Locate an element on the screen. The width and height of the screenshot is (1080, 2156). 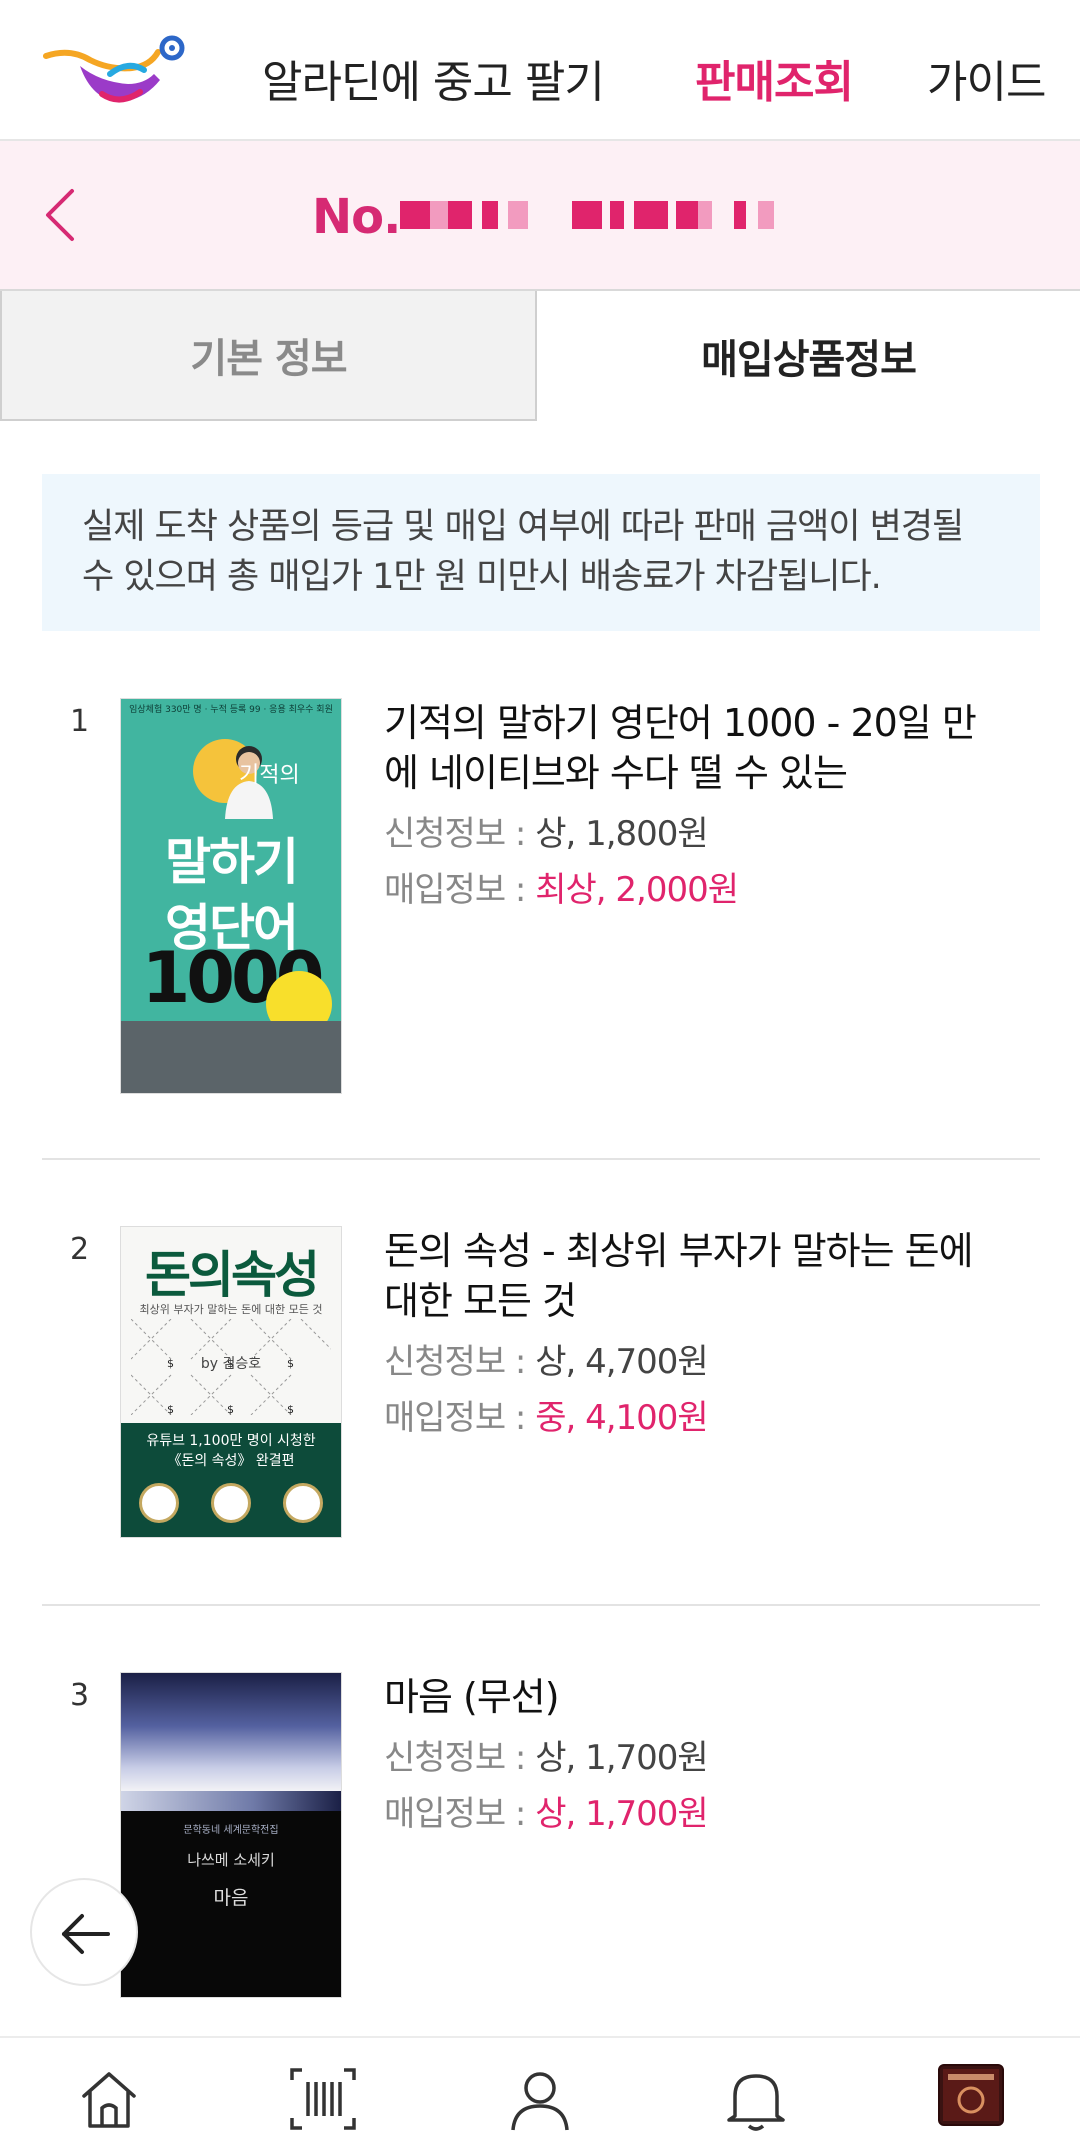
cover-band: 유튜브 1,100만 명이 시청한 《돈의 속성》 완결편 is located at coordinates (231, 1480).